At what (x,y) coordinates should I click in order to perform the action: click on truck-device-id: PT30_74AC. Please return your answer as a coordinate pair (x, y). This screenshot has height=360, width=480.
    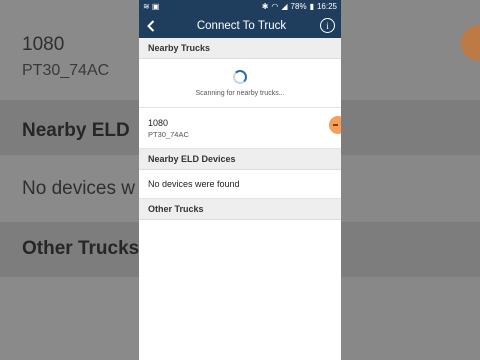
    Looking at the image, I should click on (168, 134).